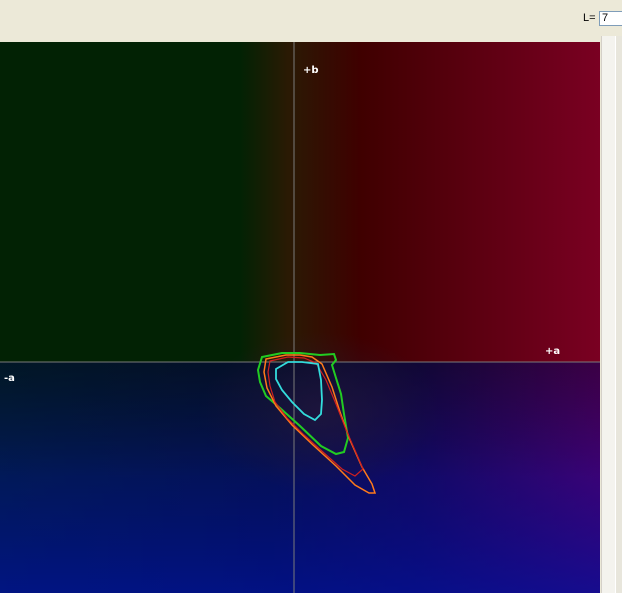 The width and height of the screenshot is (622, 593). Describe the element at coordinates (311, 70) in the screenshot. I see `plus-b-label: +b` at that location.